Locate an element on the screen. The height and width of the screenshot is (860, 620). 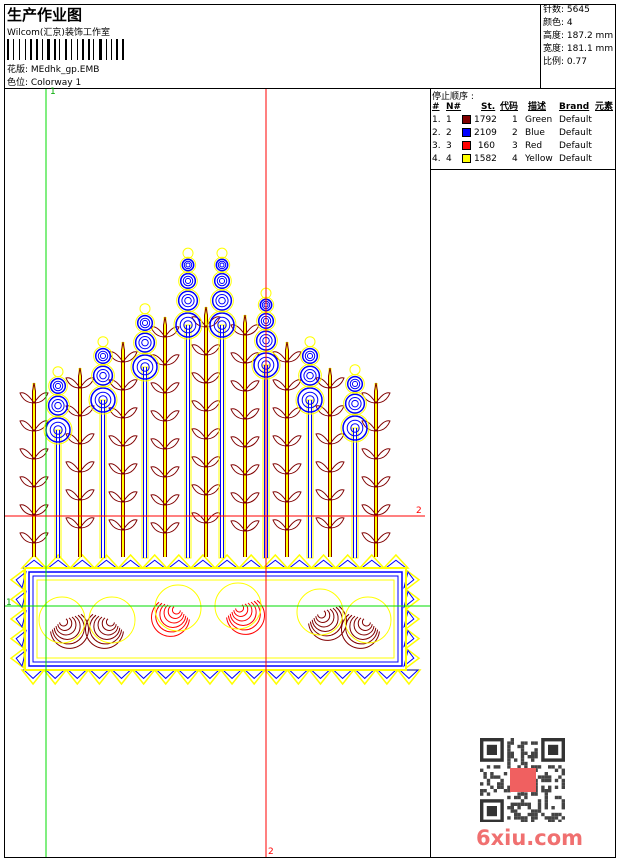
flower-bud is located at coordinates (188, 253).